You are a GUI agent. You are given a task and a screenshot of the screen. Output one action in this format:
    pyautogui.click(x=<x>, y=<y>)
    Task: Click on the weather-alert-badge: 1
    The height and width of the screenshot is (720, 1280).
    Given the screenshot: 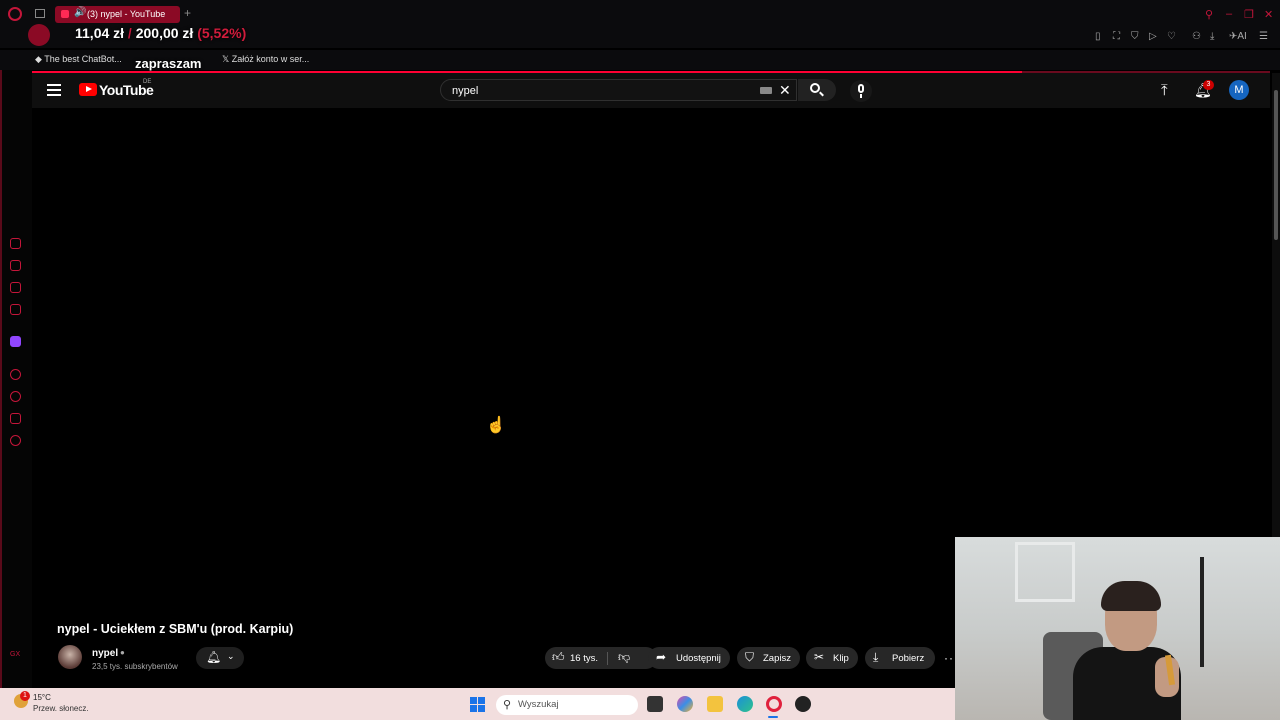 What is the action you would take?
    pyautogui.click(x=25, y=696)
    